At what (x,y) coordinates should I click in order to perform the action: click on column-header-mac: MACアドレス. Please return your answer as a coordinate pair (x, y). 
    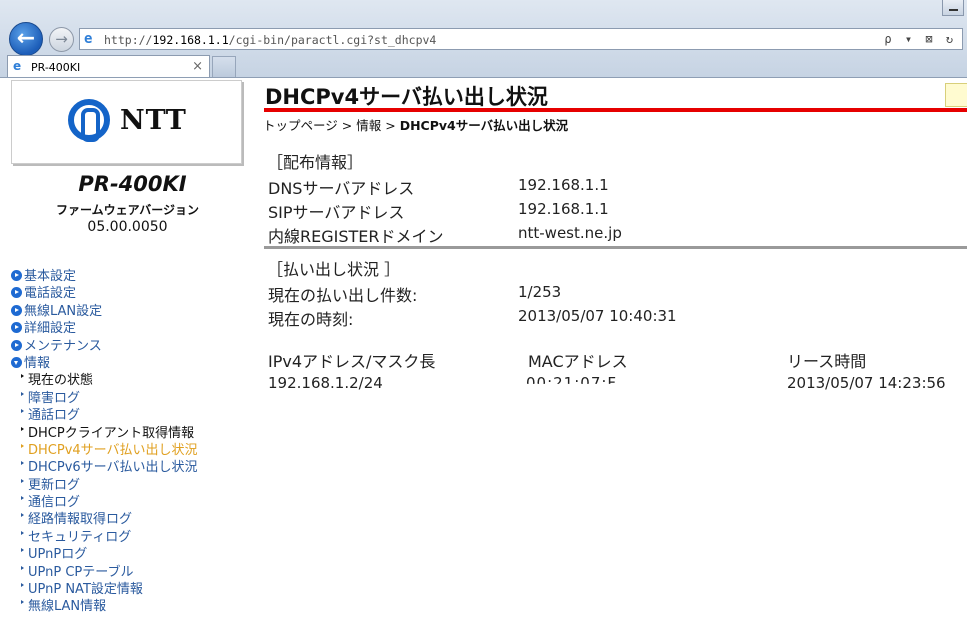
    Looking at the image, I should click on (578, 361).